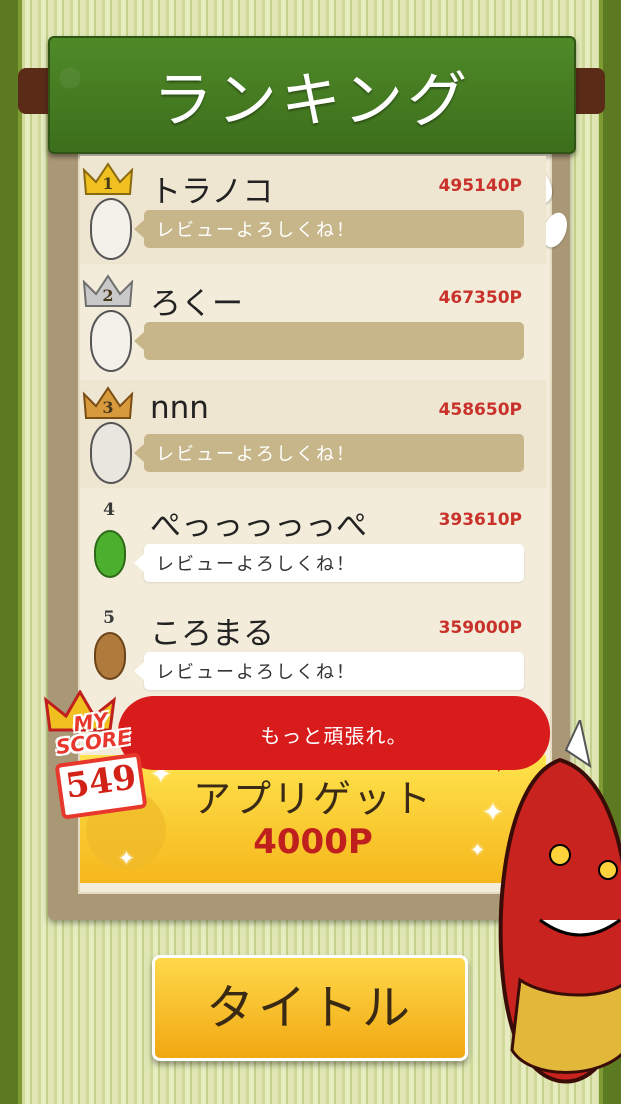 The image size is (621, 1104). I want to click on ranking-header: ランキング, so click(312, 95).